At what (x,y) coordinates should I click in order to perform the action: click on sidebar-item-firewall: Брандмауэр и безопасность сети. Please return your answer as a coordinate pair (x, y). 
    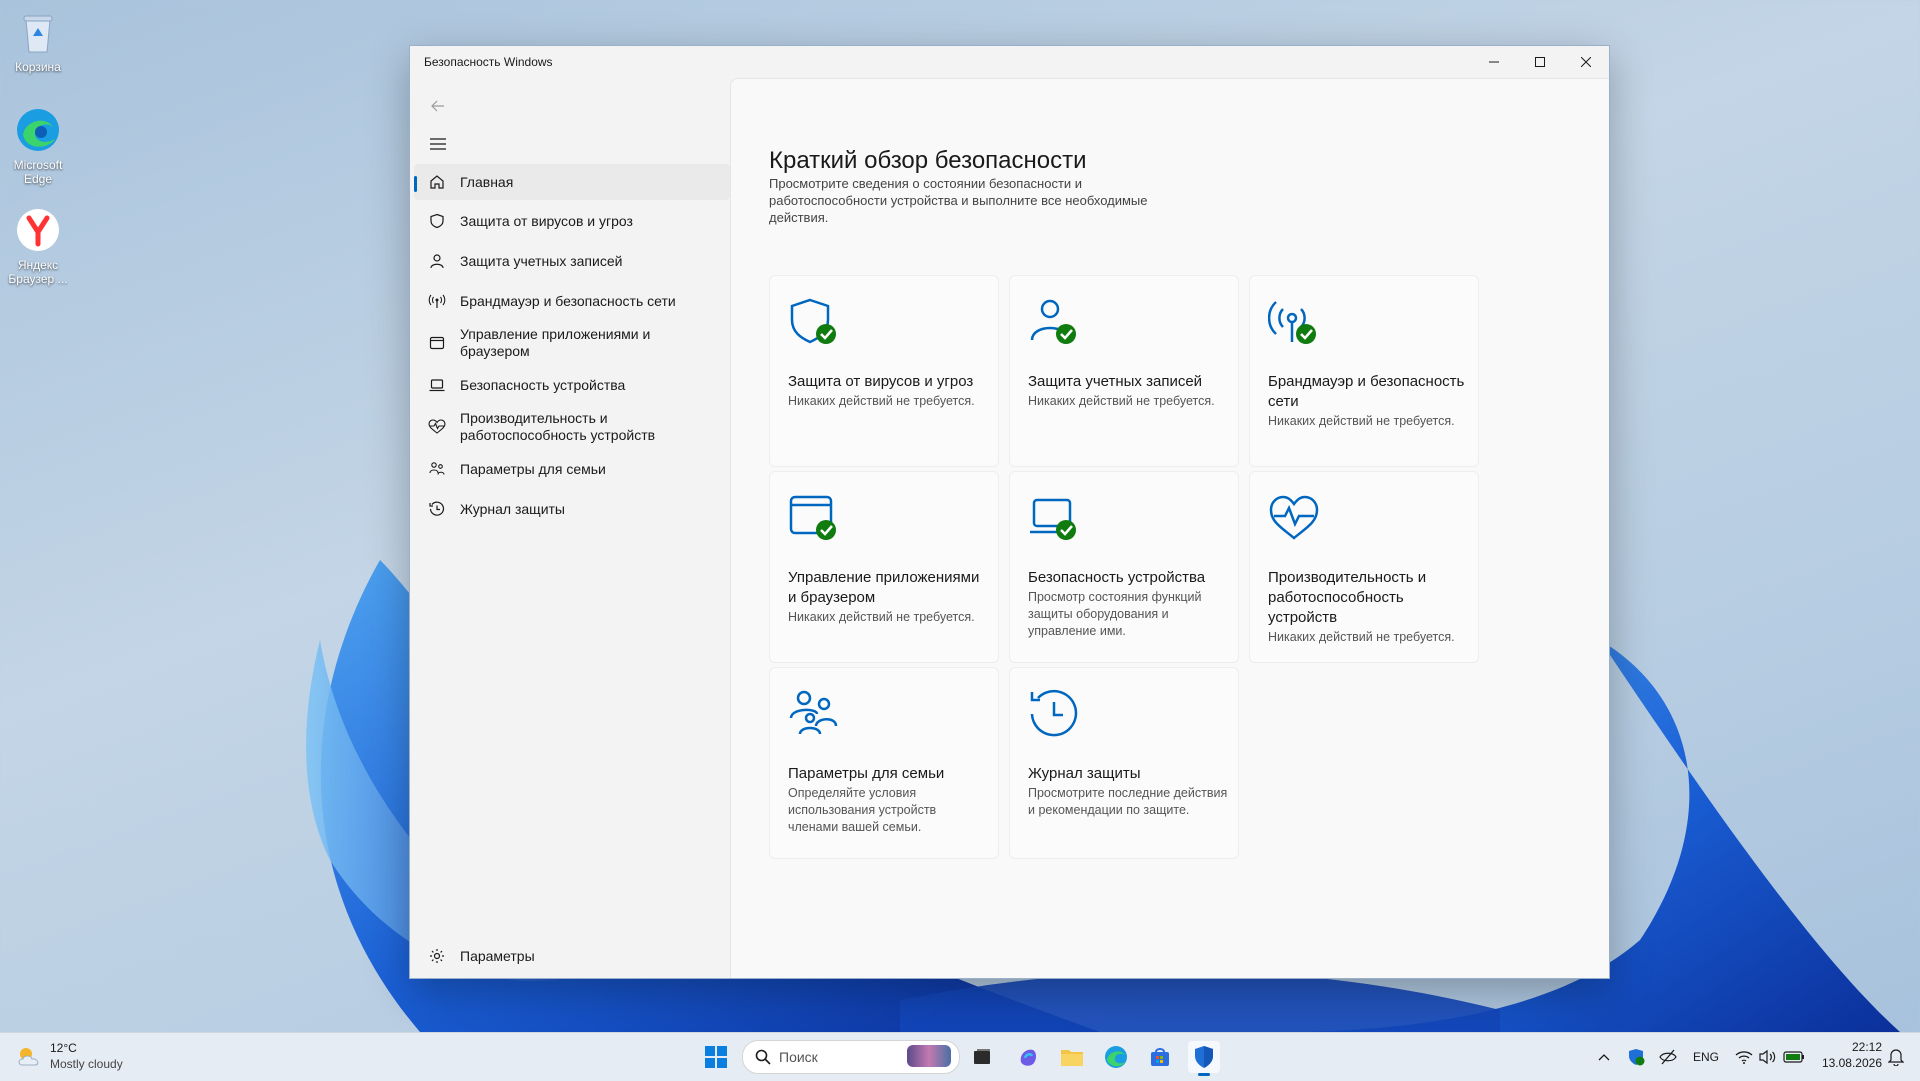
    Looking at the image, I should click on (572, 301).